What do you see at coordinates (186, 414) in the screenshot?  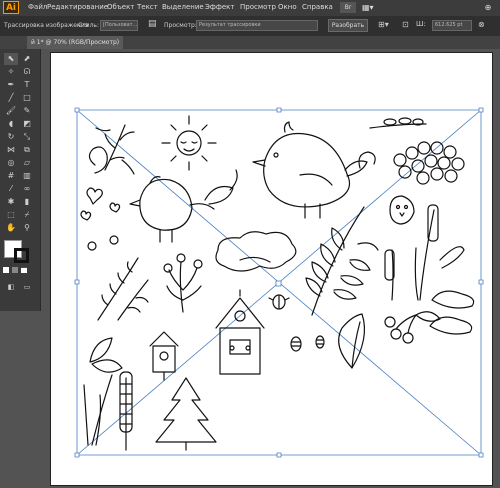 I see `pine-tree-doodle` at bounding box center [186, 414].